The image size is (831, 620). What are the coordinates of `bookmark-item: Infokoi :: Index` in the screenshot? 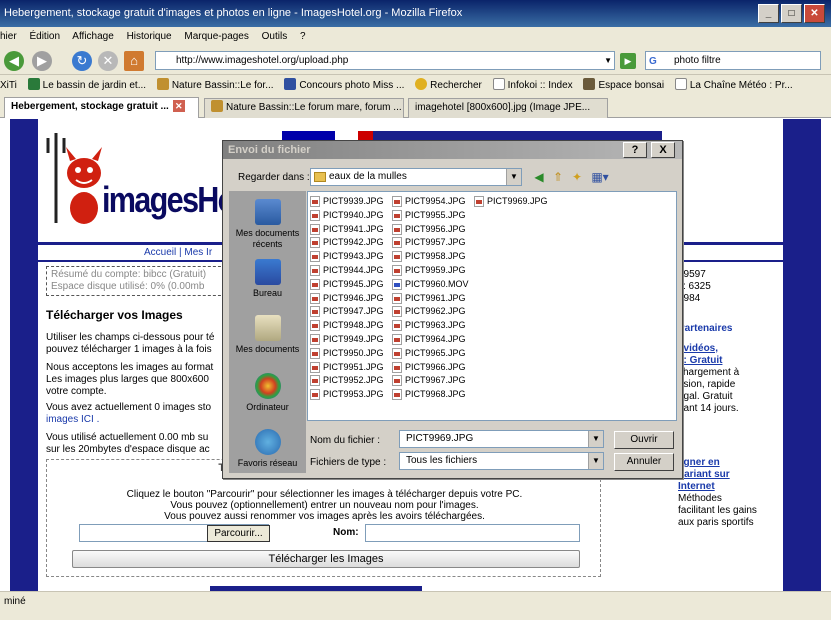 It's located at (532, 84).